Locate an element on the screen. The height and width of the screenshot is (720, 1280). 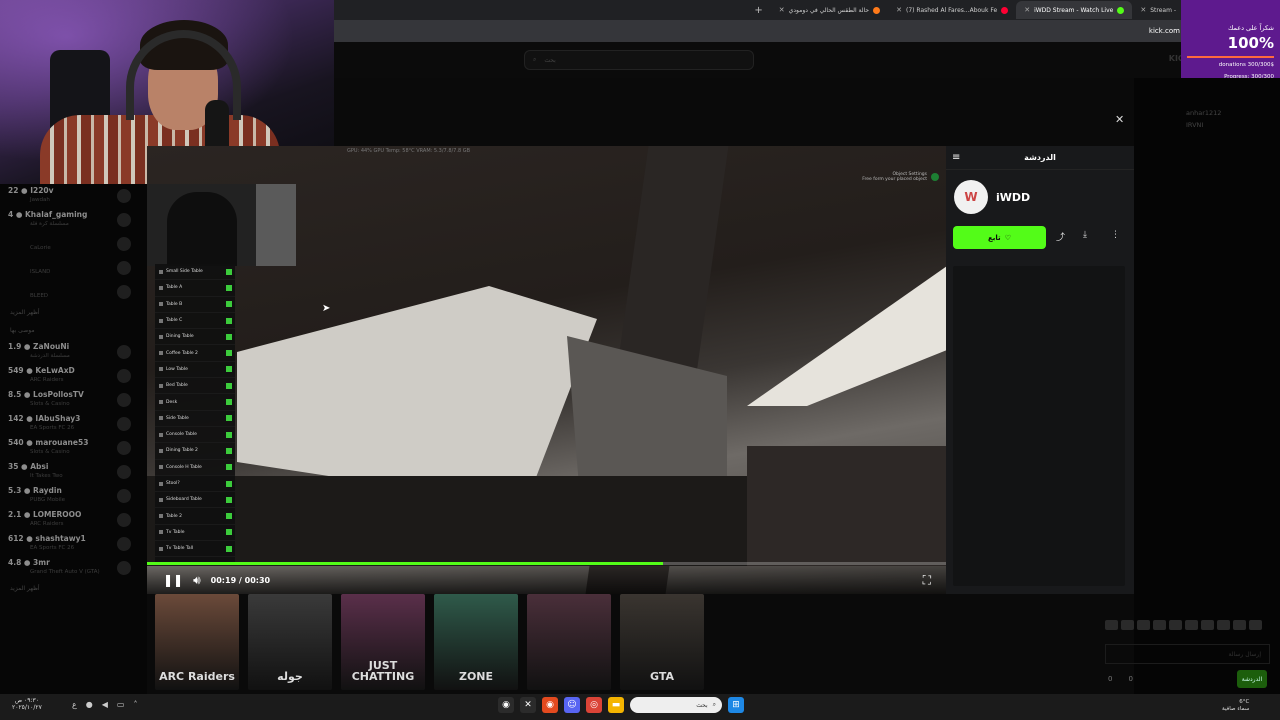
sidebar-item: 142 ● IAbuShay3 EA Sports FC 26 is located at coordinates (73, 424).